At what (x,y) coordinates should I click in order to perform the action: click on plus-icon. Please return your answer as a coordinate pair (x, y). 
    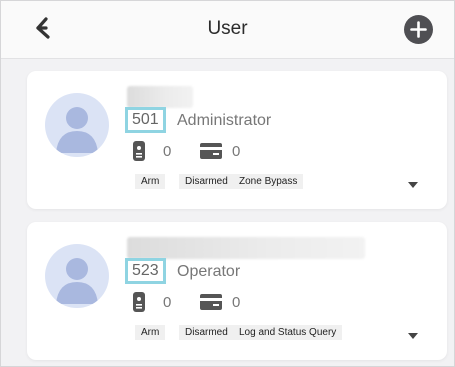
    Looking at the image, I should click on (418, 29).